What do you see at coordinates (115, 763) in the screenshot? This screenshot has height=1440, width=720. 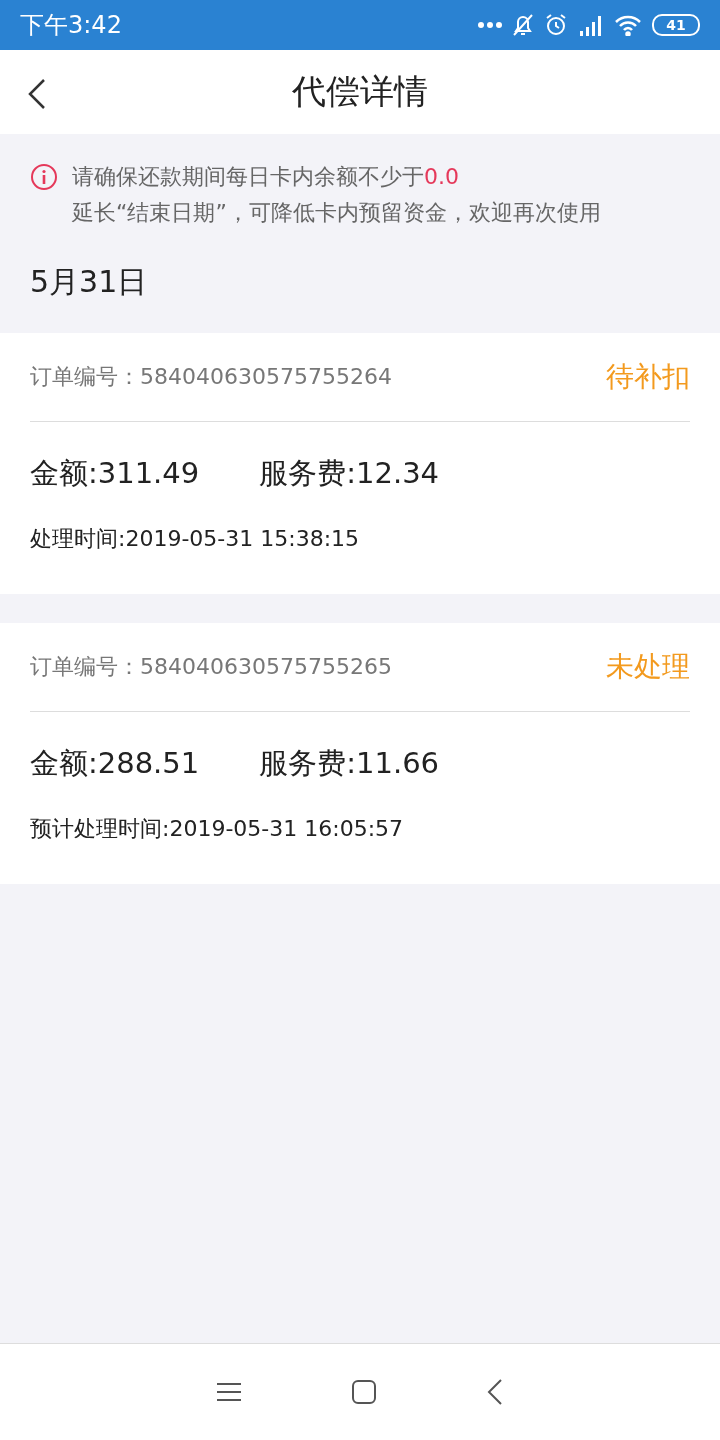 I see `amount-text: 金额:288.51` at bounding box center [115, 763].